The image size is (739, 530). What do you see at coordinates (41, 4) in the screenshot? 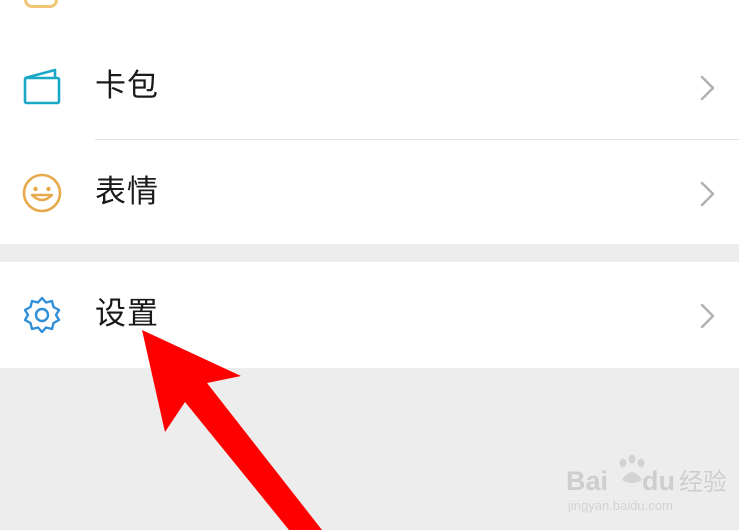
I see `partial-icon` at bounding box center [41, 4].